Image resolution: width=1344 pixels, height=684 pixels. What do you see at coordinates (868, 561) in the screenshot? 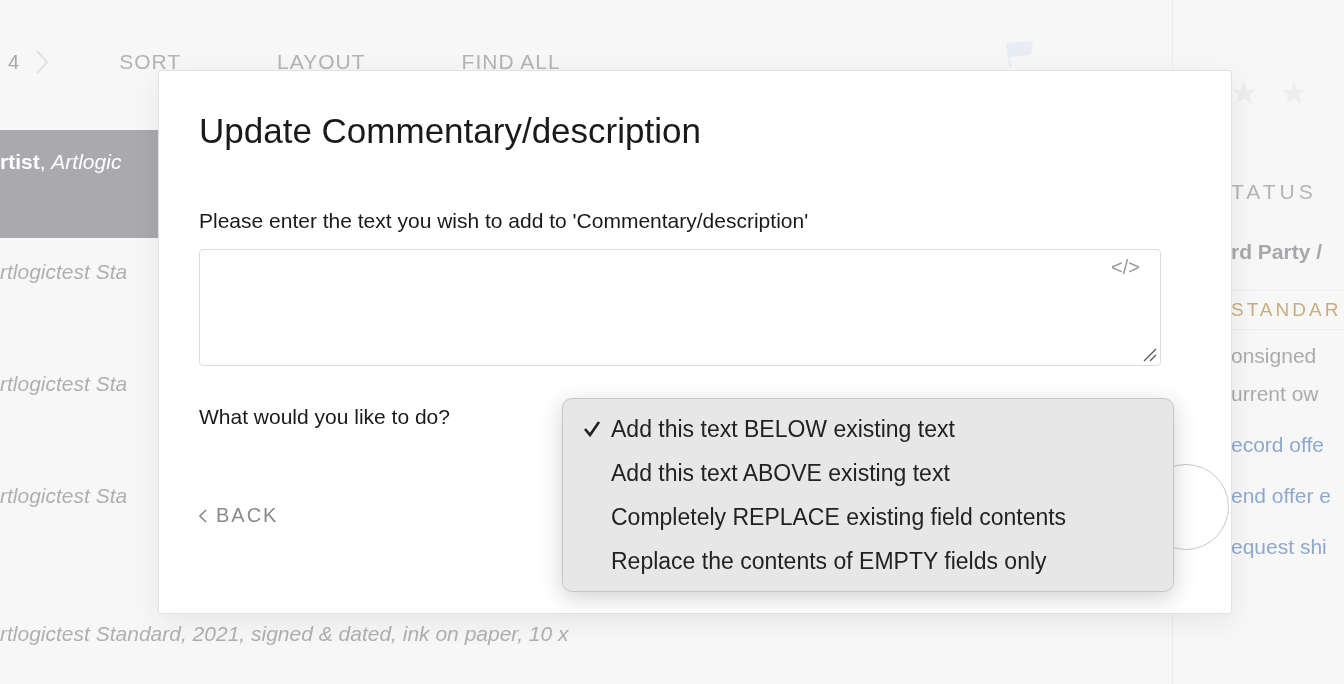
I see `menu-option: Replace the contents of EMPTY fields only` at bounding box center [868, 561].